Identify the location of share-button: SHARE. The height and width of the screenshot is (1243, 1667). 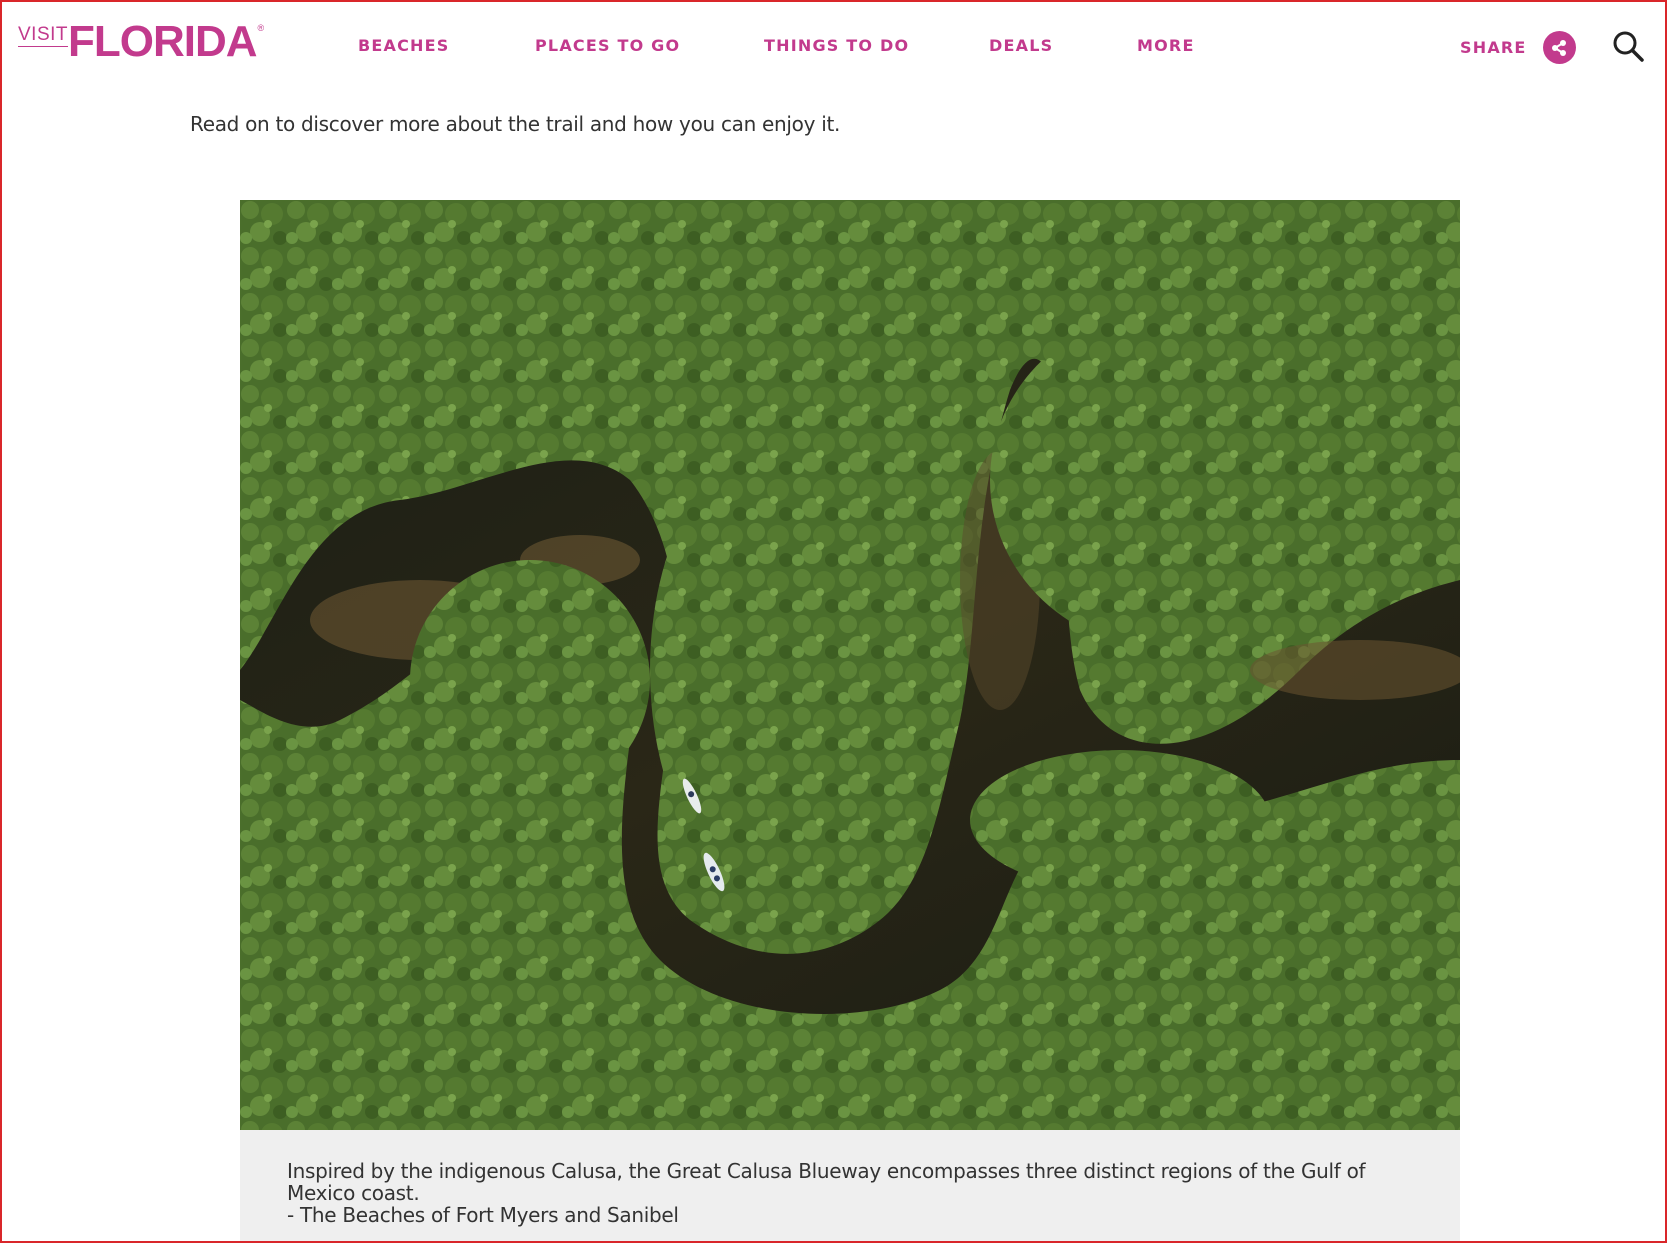
(1518, 47).